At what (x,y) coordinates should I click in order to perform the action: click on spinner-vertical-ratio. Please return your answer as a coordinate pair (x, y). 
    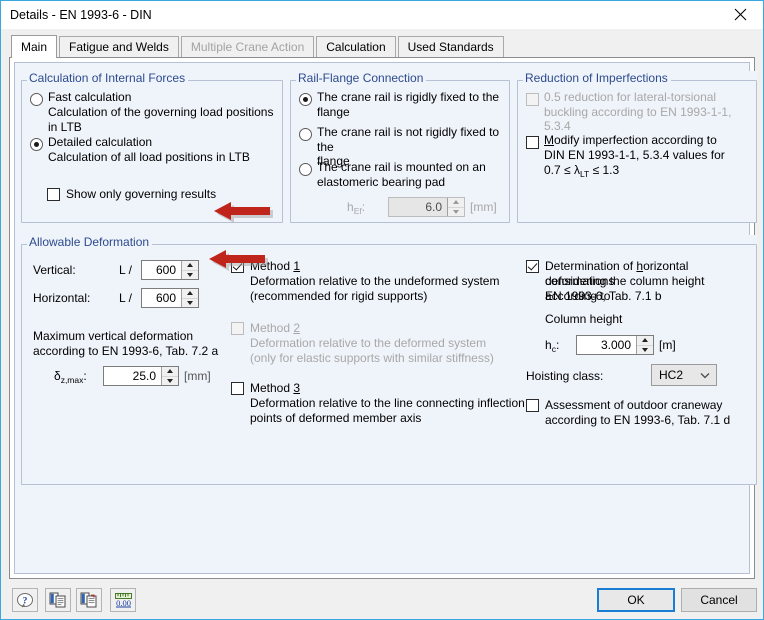
    Looking at the image, I should click on (189, 270).